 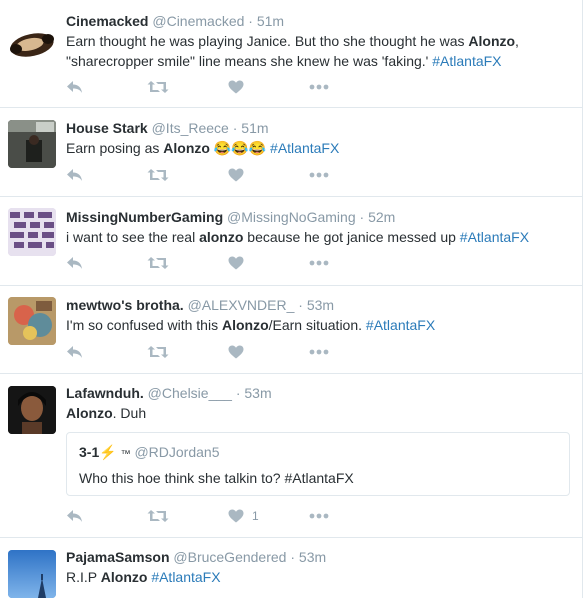 I want to click on author-name: PajamaSamson, so click(x=118, y=557).